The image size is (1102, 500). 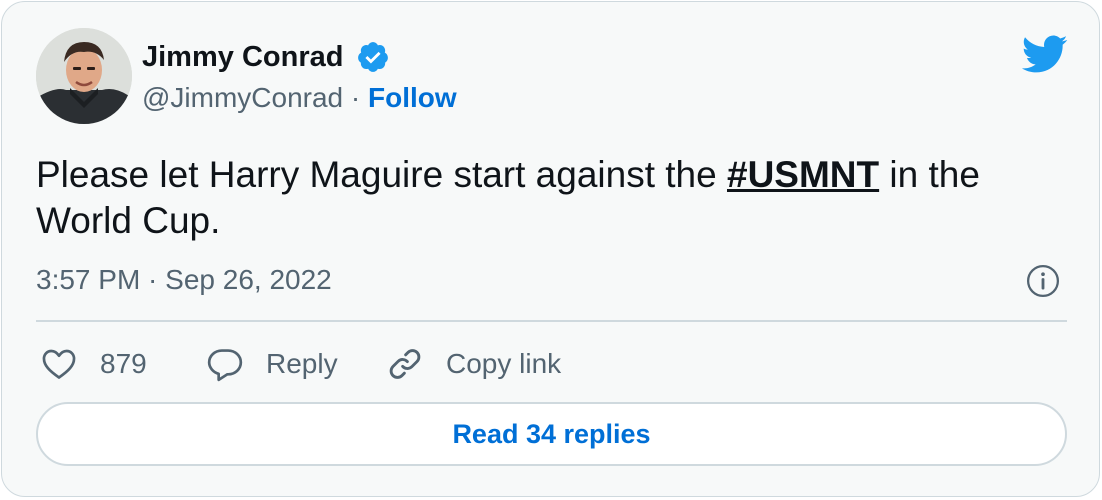 I want to click on hashtag-link: #USMNT, so click(x=803, y=174).